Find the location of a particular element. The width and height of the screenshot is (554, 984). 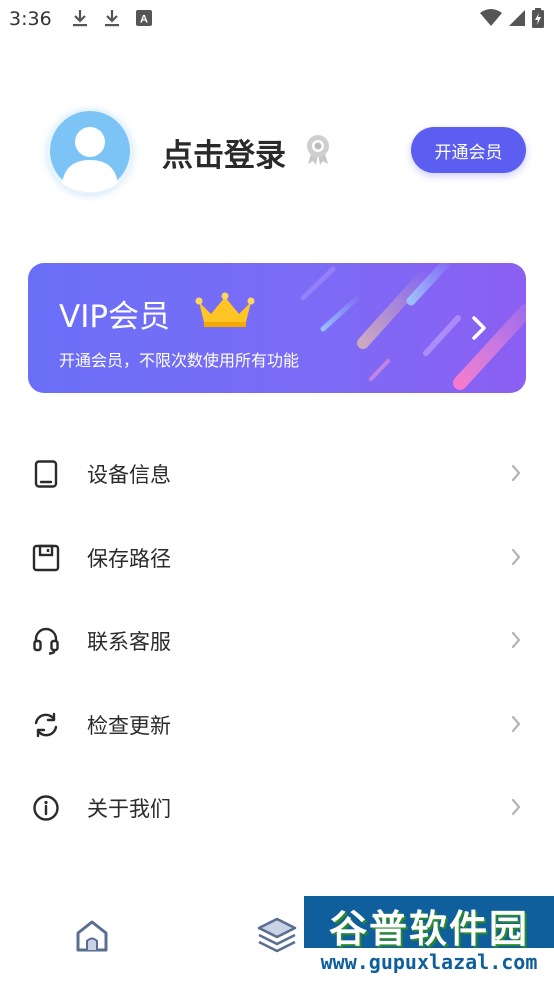

avatar is located at coordinates (90, 151).